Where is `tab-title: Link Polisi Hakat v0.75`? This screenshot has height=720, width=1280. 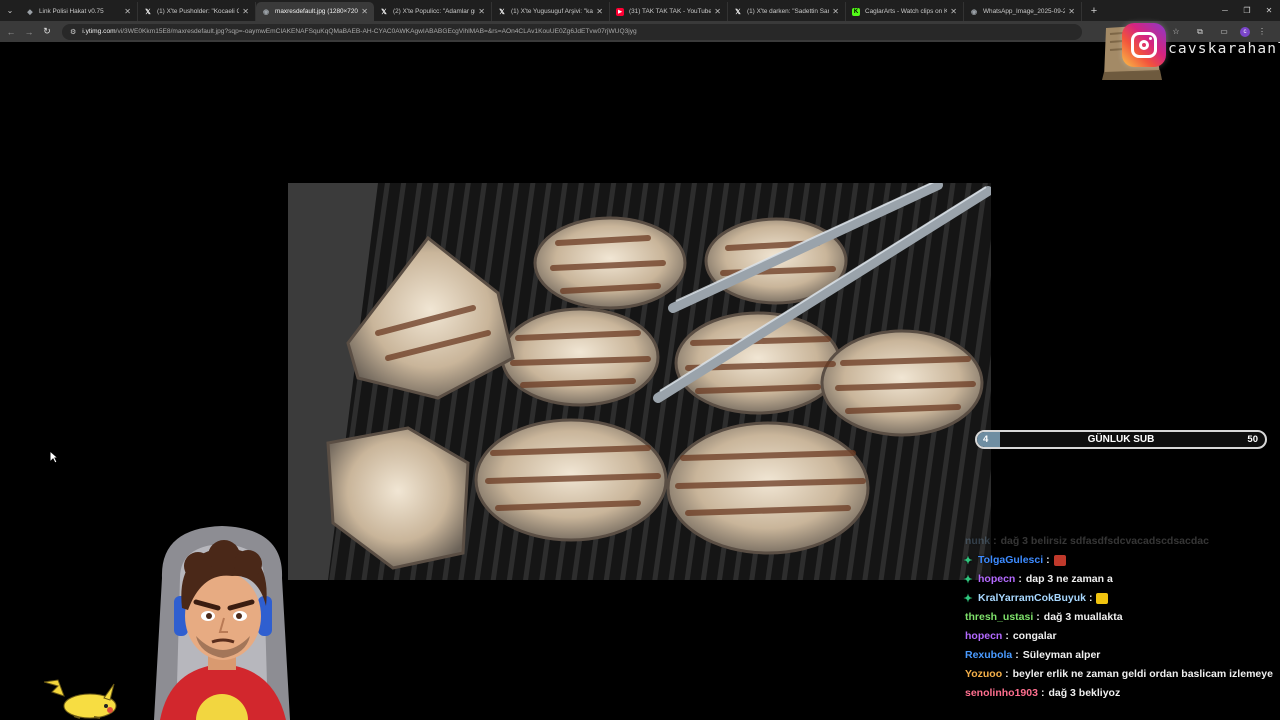 tab-title: Link Polisi Hakat v0.75 is located at coordinates (71, 11).